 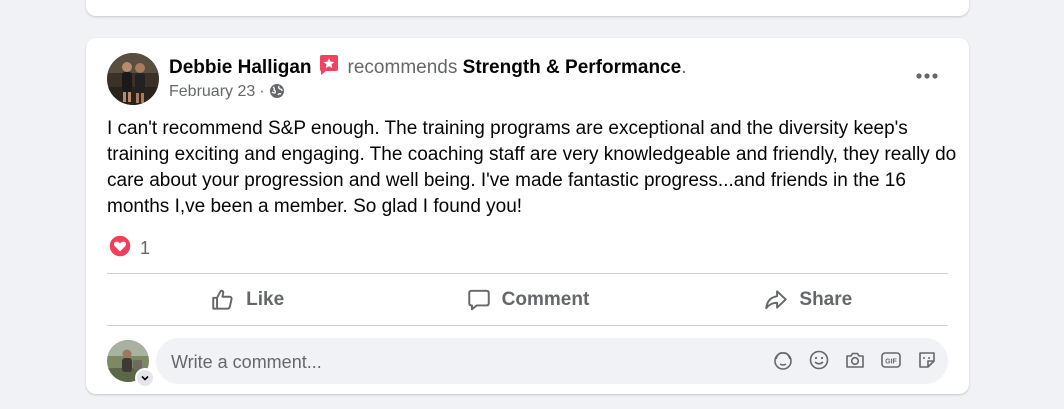 I want to click on previous-post-card, so click(x=527, y=8).